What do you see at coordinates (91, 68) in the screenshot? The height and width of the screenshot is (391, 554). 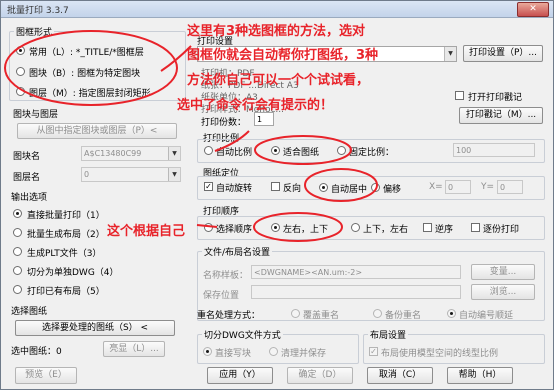 I see `frame-type-circle` at bounding box center [91, 68].